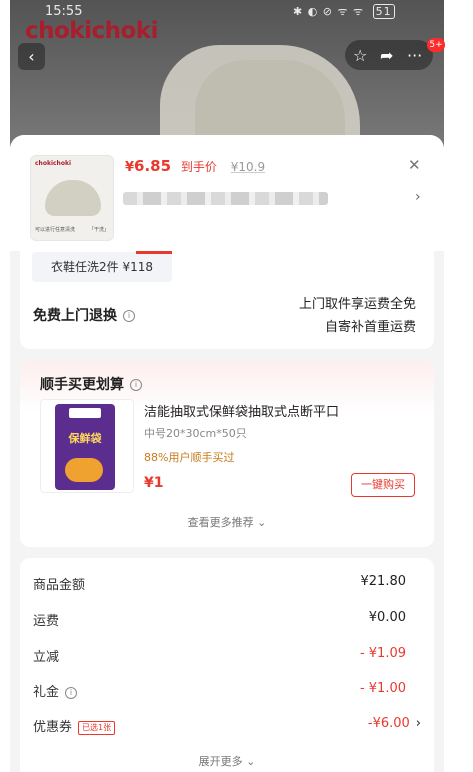 This screenshot has height=772, width=473. Describe the element at coordinates (383, 581) in the screenshot. I see `subtotal-value: ¥21.80` at that location.